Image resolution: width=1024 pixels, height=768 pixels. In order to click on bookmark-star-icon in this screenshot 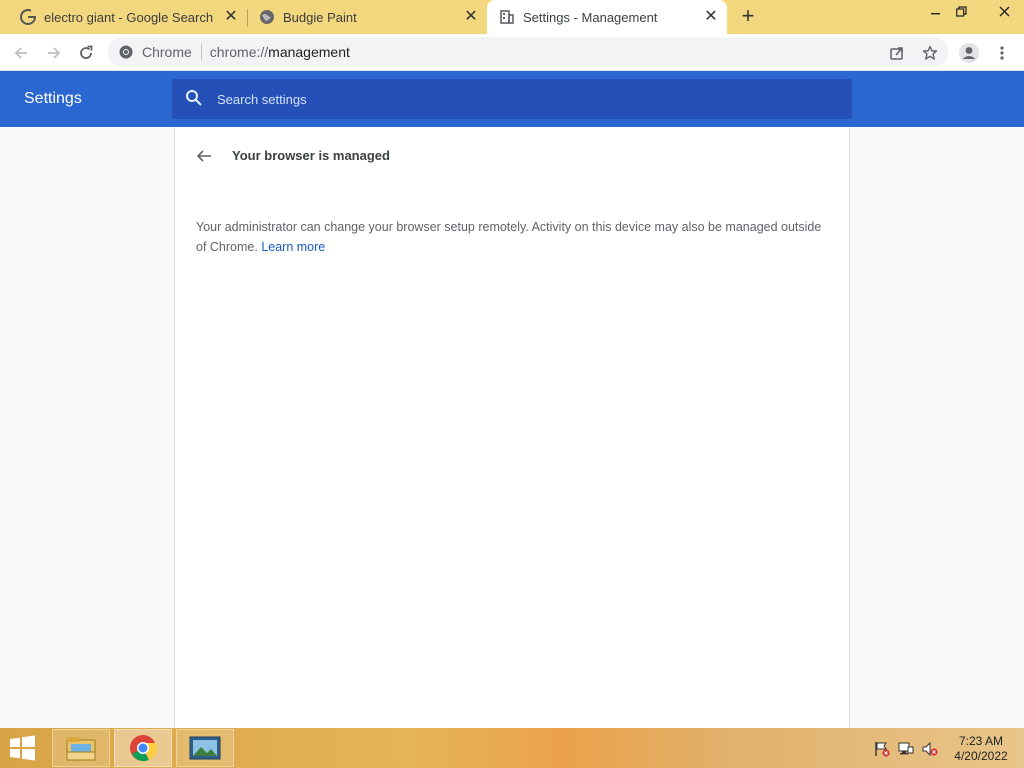, I will do `click(930, 53)`.